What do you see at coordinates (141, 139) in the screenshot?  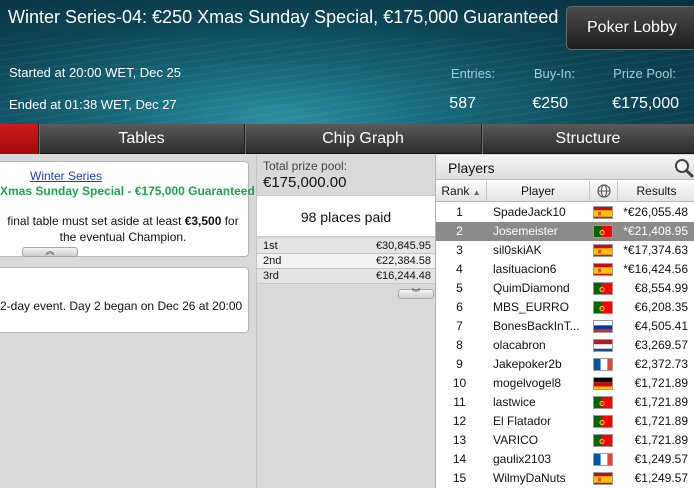 I see `tab-tables: Tables` at bounding box center [141, 139].